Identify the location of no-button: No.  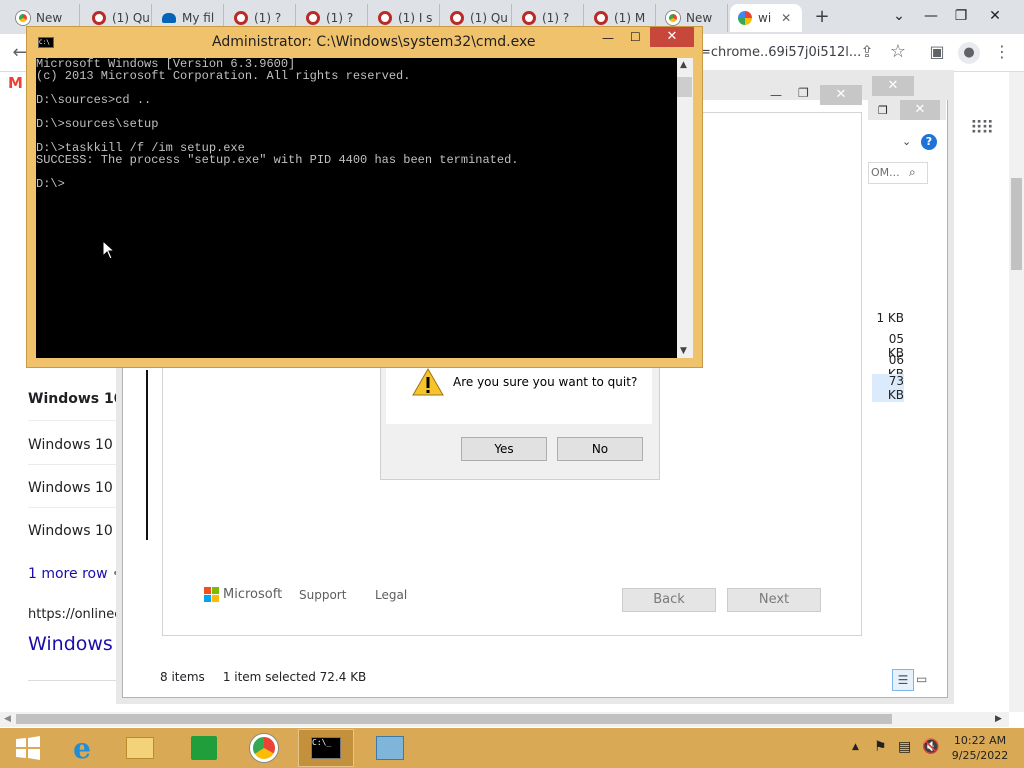
(600, 449).